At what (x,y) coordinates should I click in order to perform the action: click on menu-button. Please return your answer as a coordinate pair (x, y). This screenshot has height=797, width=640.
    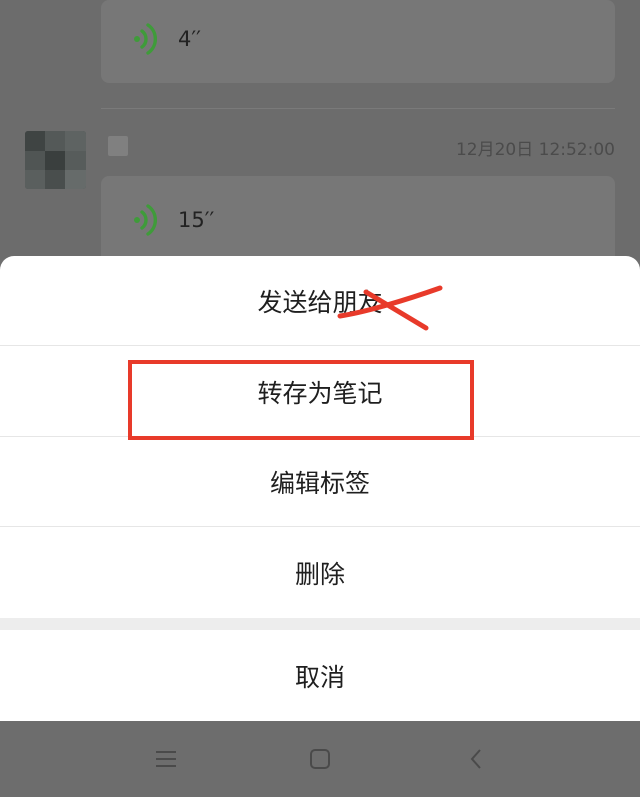
    Looking at the image, I should click on (166, 759).